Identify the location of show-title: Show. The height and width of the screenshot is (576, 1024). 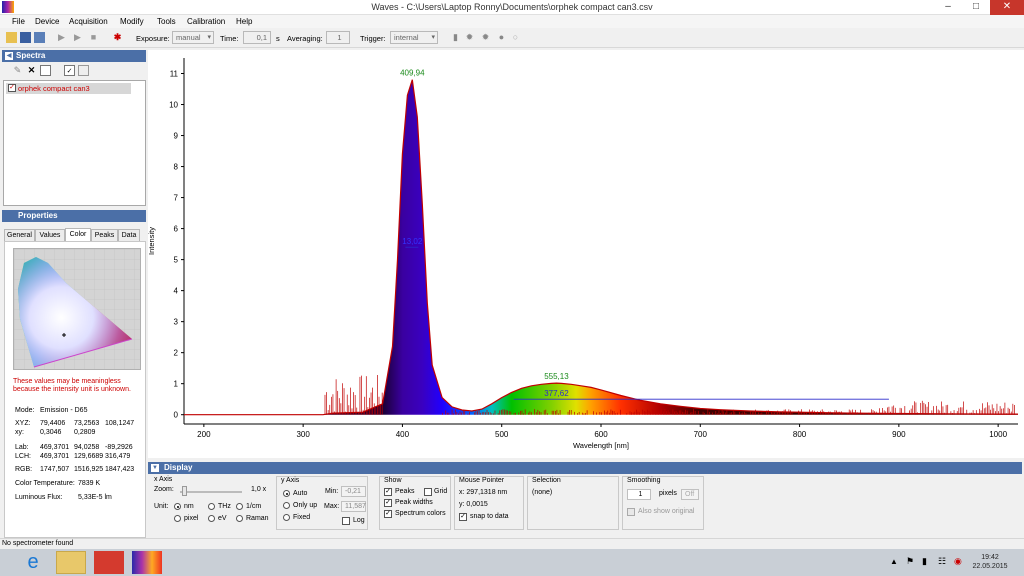
(393, 480).